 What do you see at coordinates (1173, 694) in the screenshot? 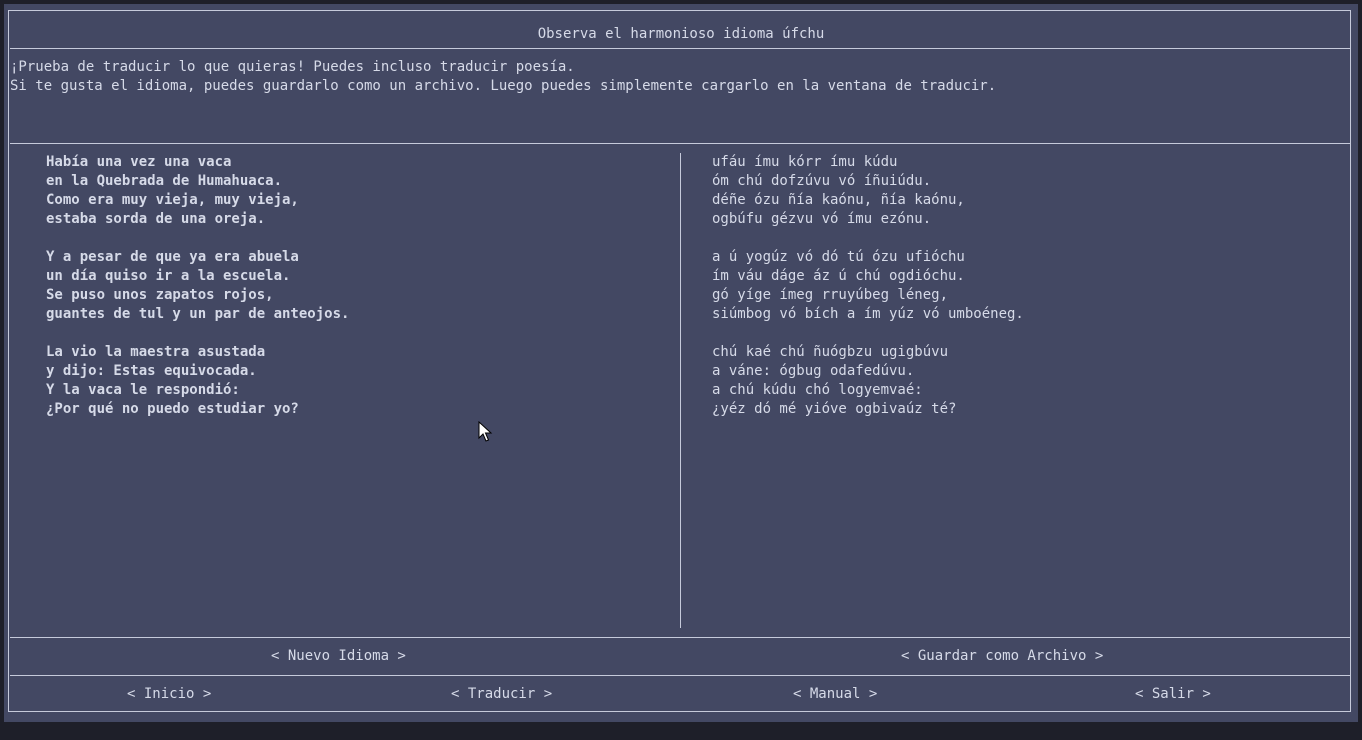
I see `exit-button: < Salir >` at bounding box center [1173, 694].